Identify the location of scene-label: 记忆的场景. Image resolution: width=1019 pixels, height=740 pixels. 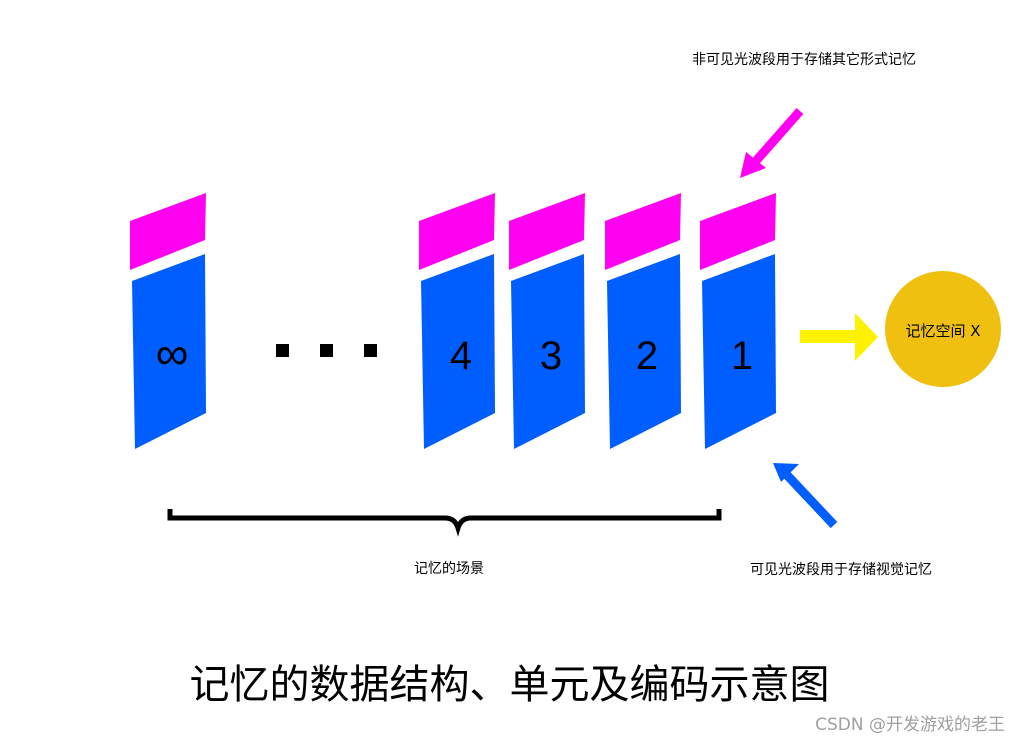
(449, 569).